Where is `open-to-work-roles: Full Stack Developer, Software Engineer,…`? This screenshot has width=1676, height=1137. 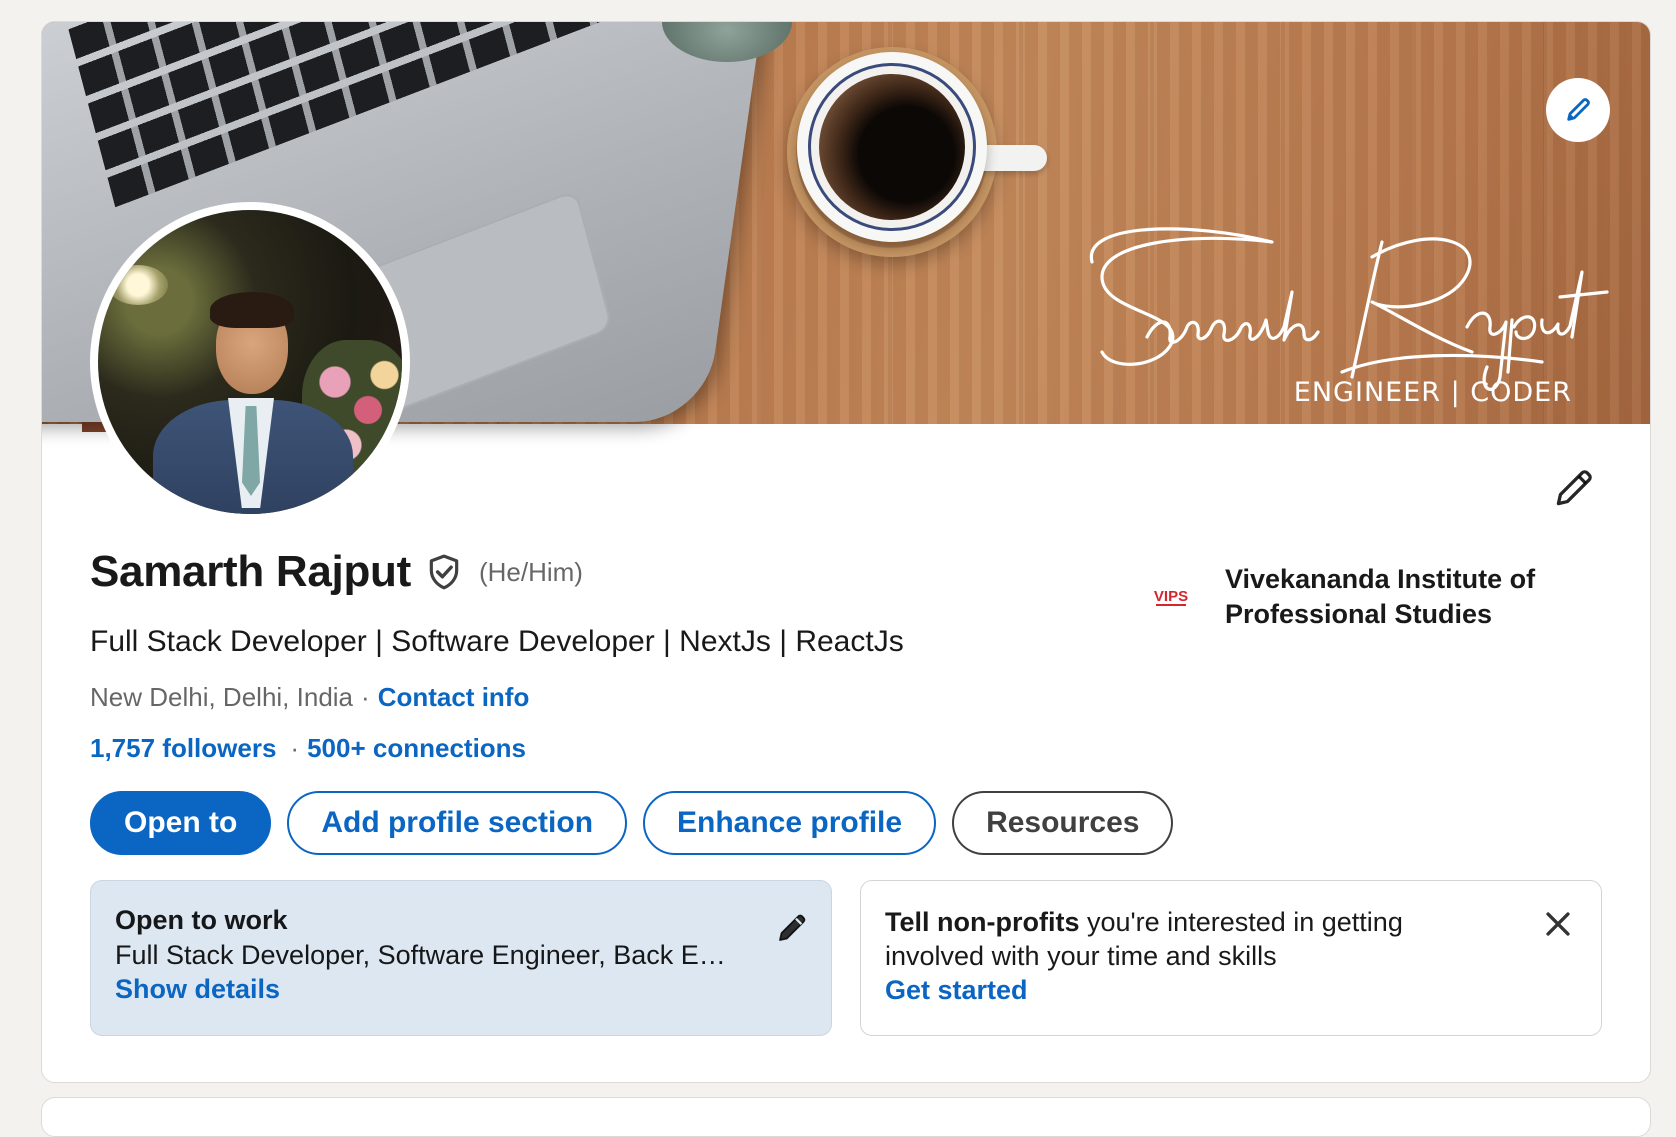
open-to-work-roles: Full Stack Developer, Software Engineer,… is located at coordinates (420, 955).